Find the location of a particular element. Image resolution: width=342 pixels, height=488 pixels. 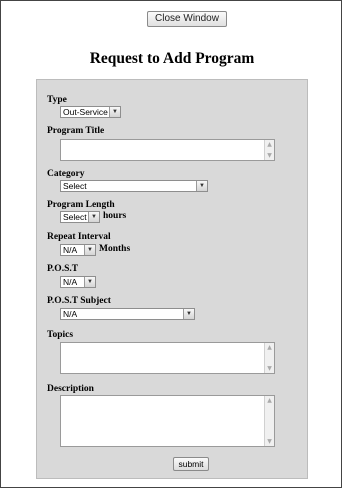

topics-label: Topics is located at coordinates (60, 335).